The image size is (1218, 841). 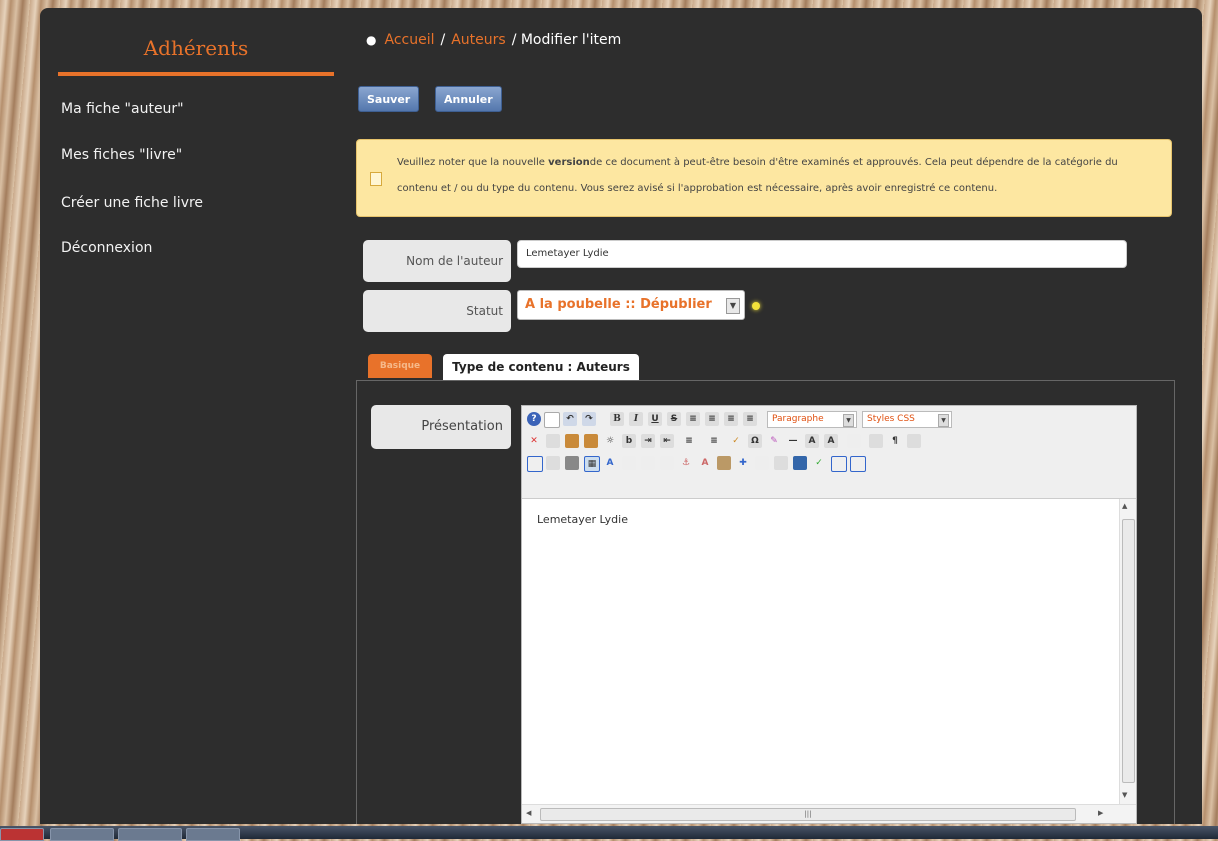 What do you see at coordinates (437, 311) in the screenshot?
I see `status-label: Statut` at bounding box center [437, 311].